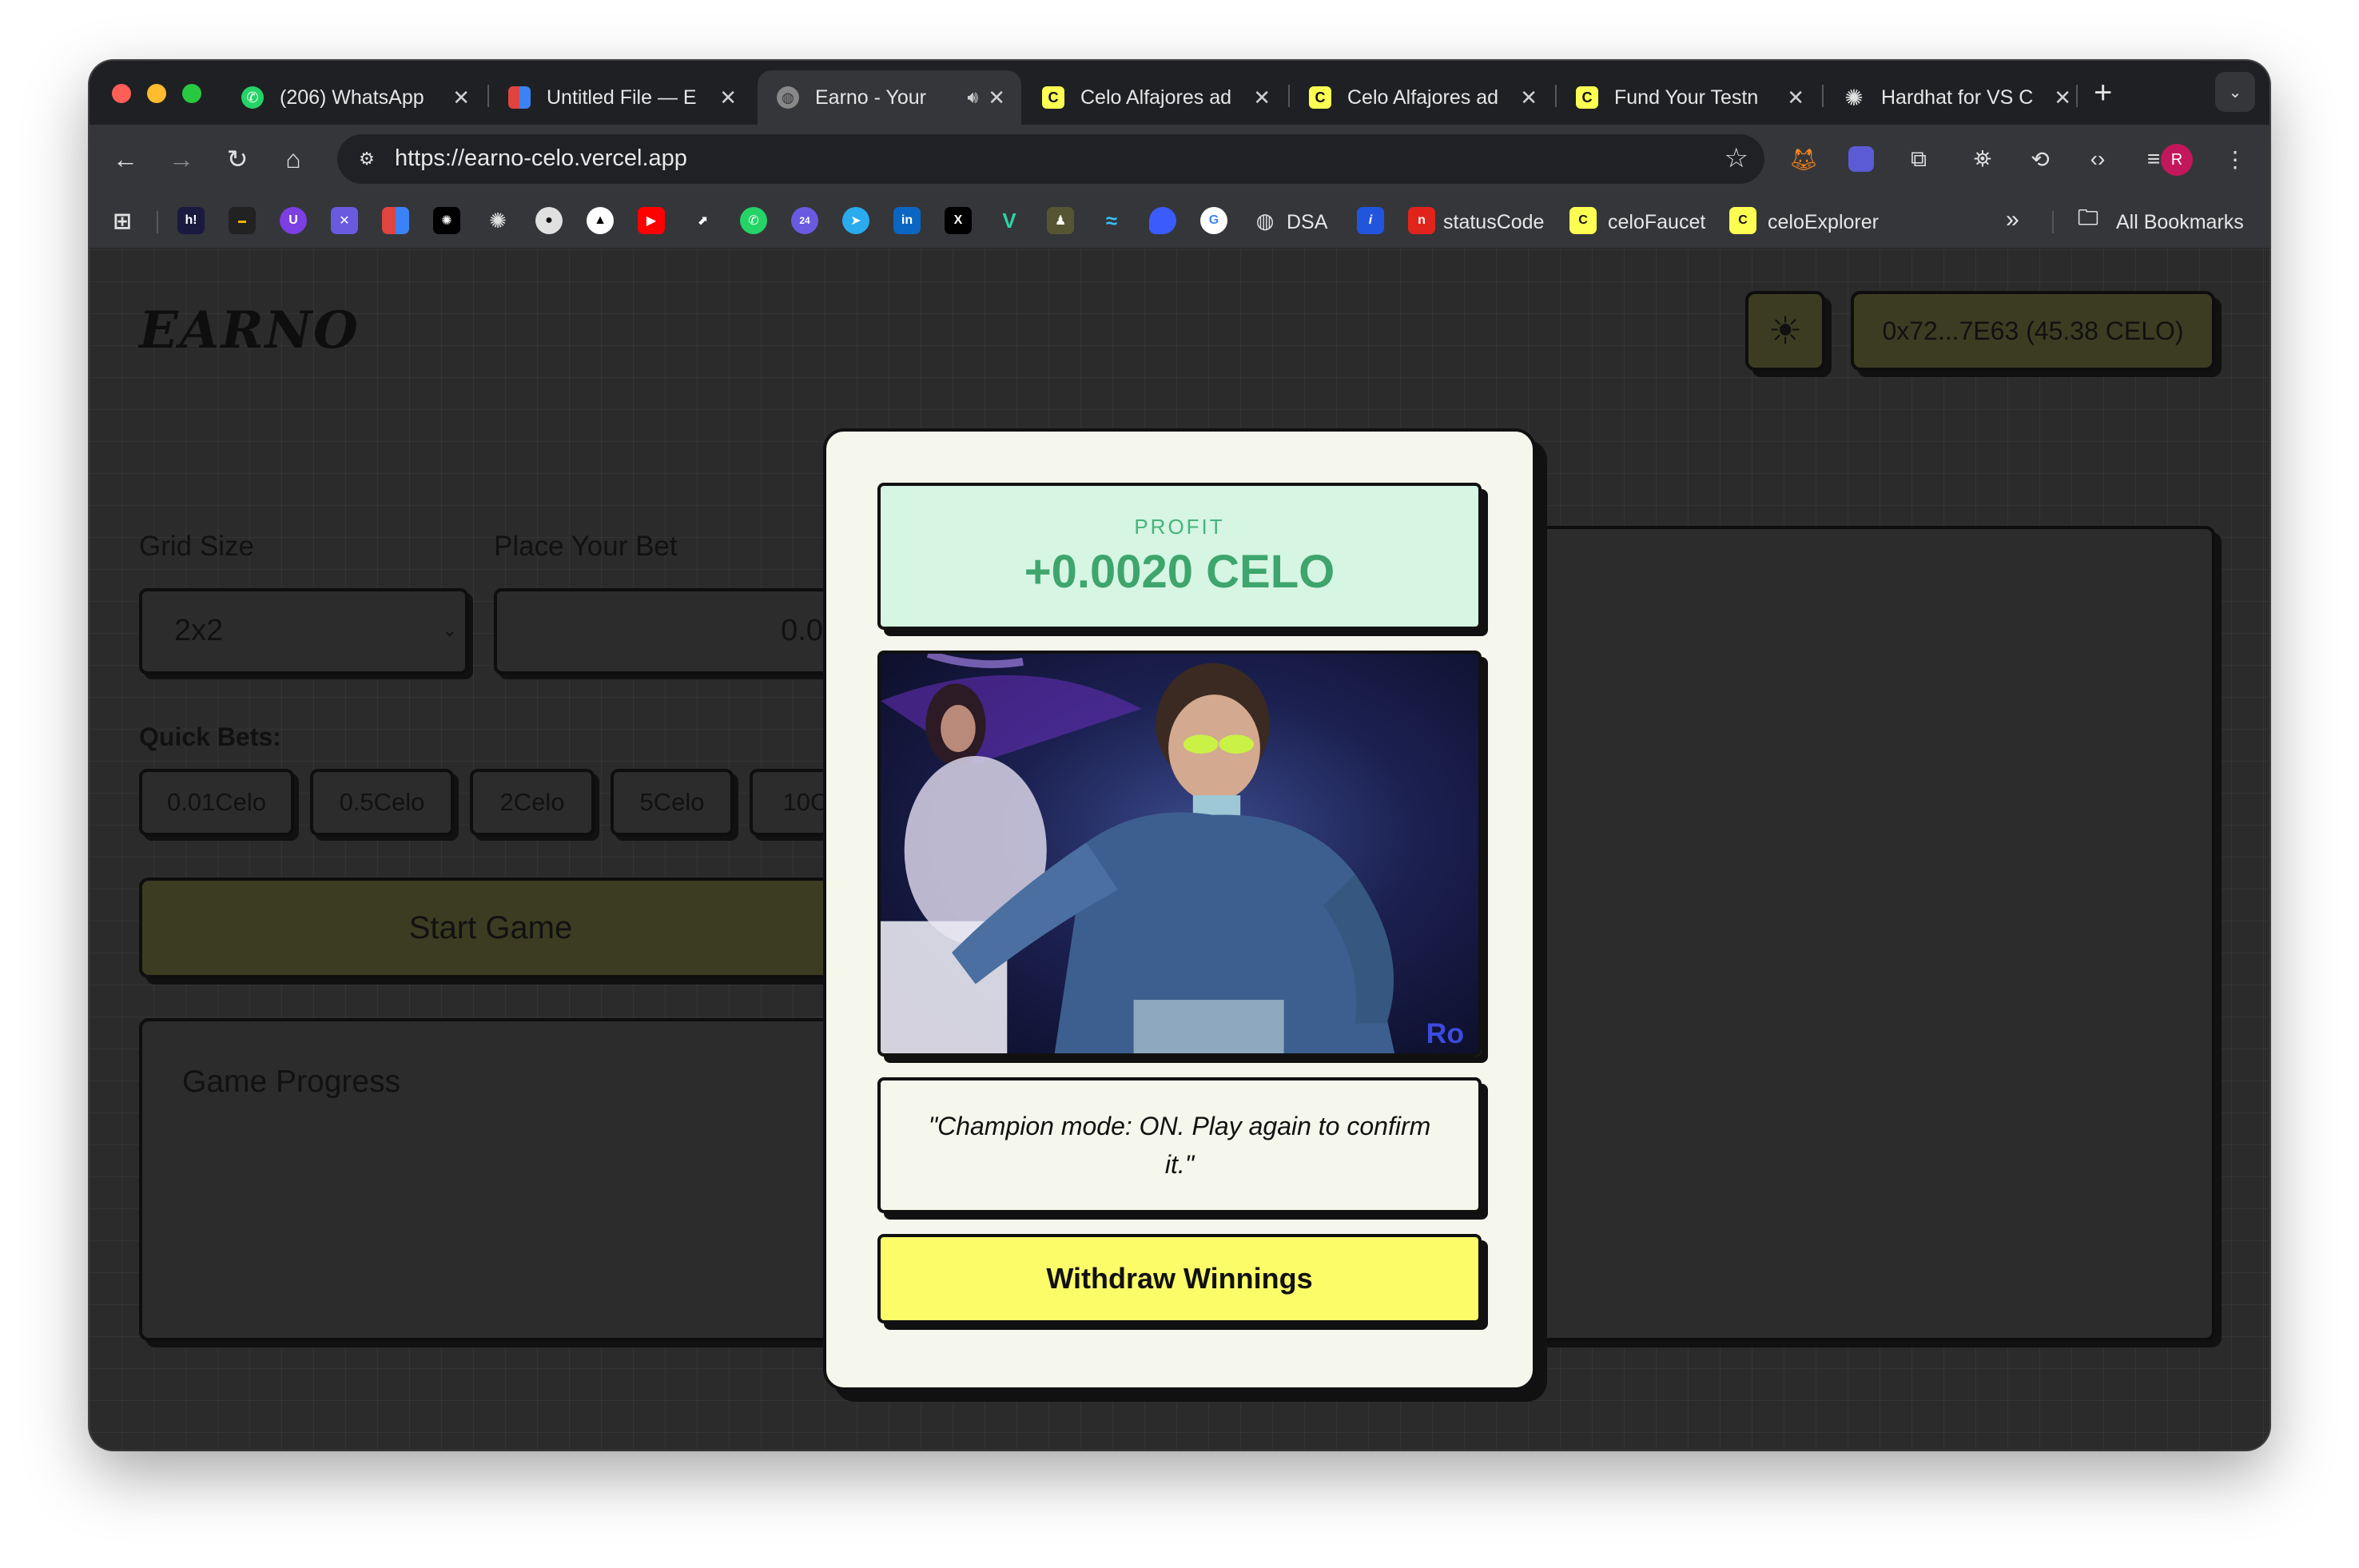 The height and width of the screenshot is (1568, 2359). Describe the element at coordinates (672, 802) in the screenshot. I see `quick-bet-button: 5Celo` at that location.